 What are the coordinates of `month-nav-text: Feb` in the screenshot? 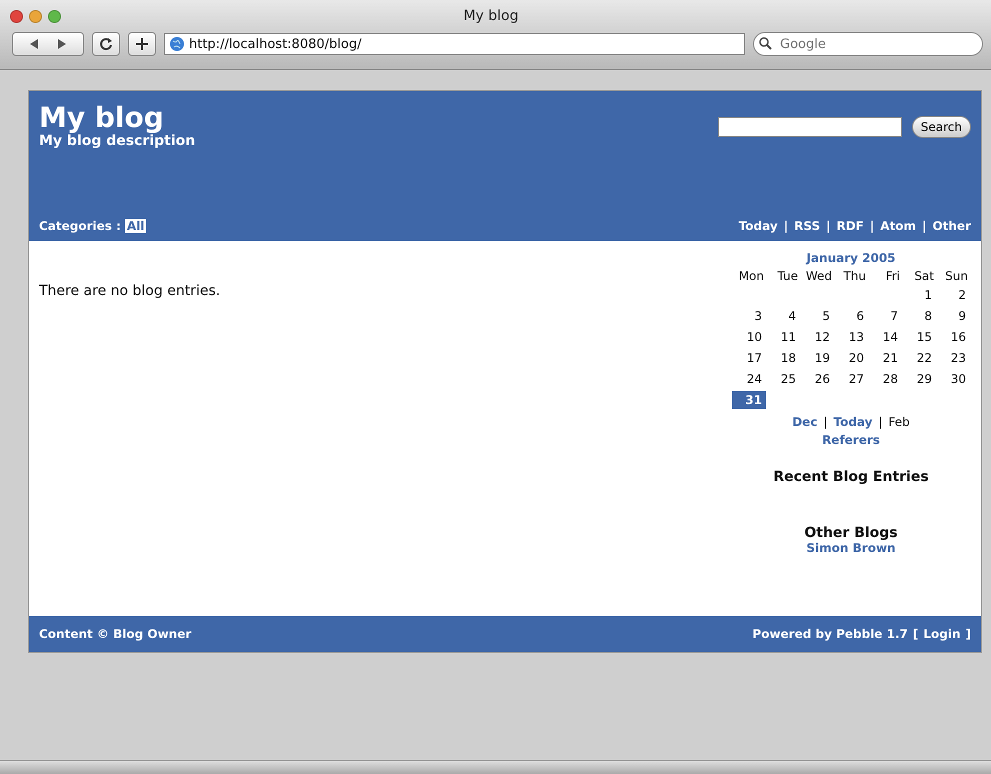 It's located at (899, 422).